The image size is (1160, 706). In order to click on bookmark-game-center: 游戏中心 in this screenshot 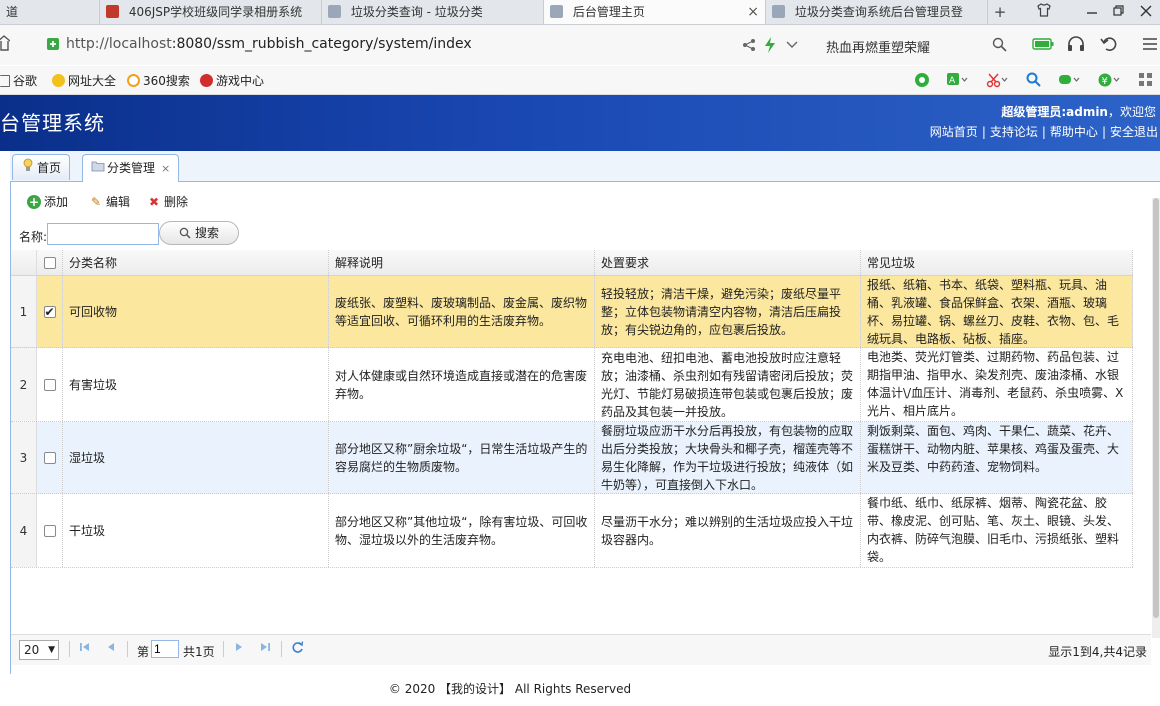, I will do `click(232, 80)`.